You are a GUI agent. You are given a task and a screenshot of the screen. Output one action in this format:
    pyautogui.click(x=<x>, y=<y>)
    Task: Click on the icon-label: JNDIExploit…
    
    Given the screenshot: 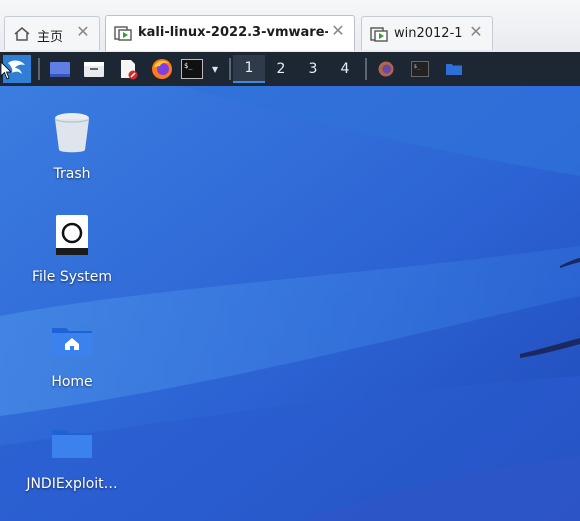 What is the action you would take?
    pyautogui.click(x=72, y=484)
    